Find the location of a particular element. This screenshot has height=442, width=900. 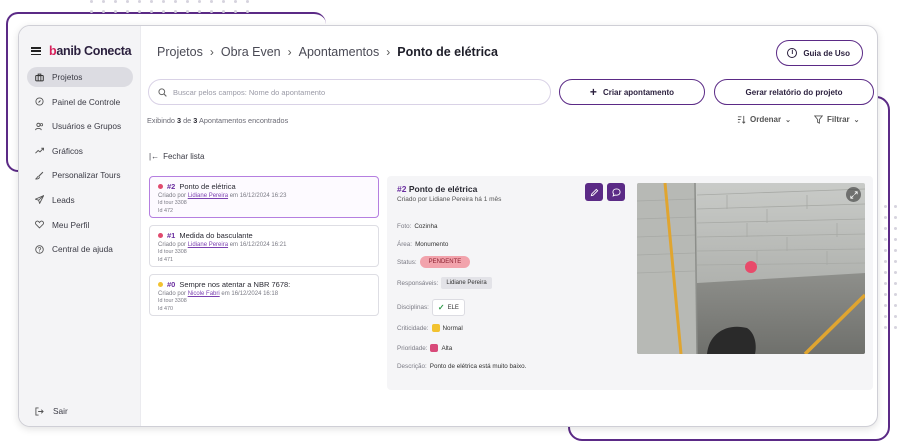

sidebar-item-perfil: Meu Perfil is located at coordinates (80, 225).